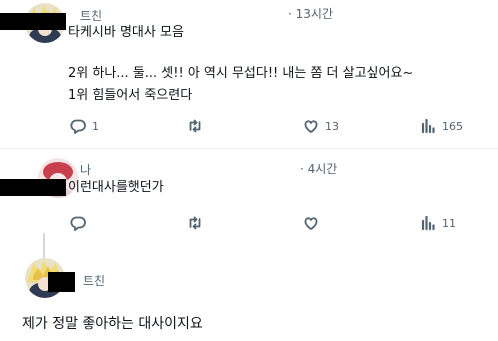  I want to click on timestamp: · 4시간, so click(318, 168).